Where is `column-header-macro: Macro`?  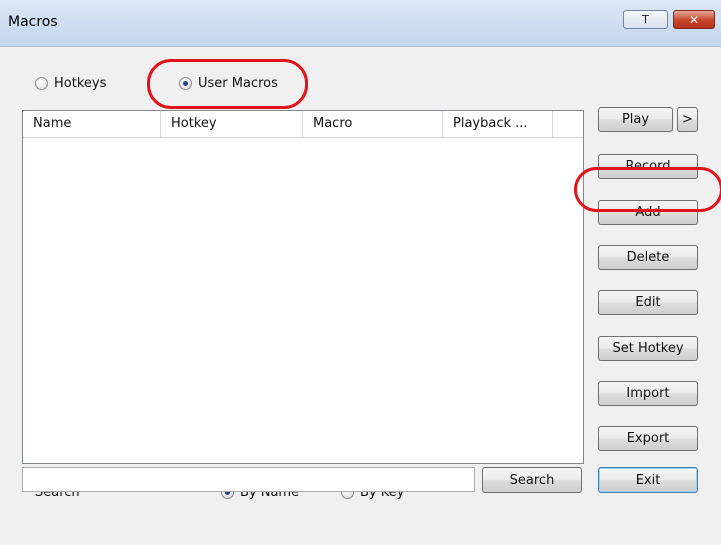 column-header-macro: Macro is located at coordinates (373, 124).